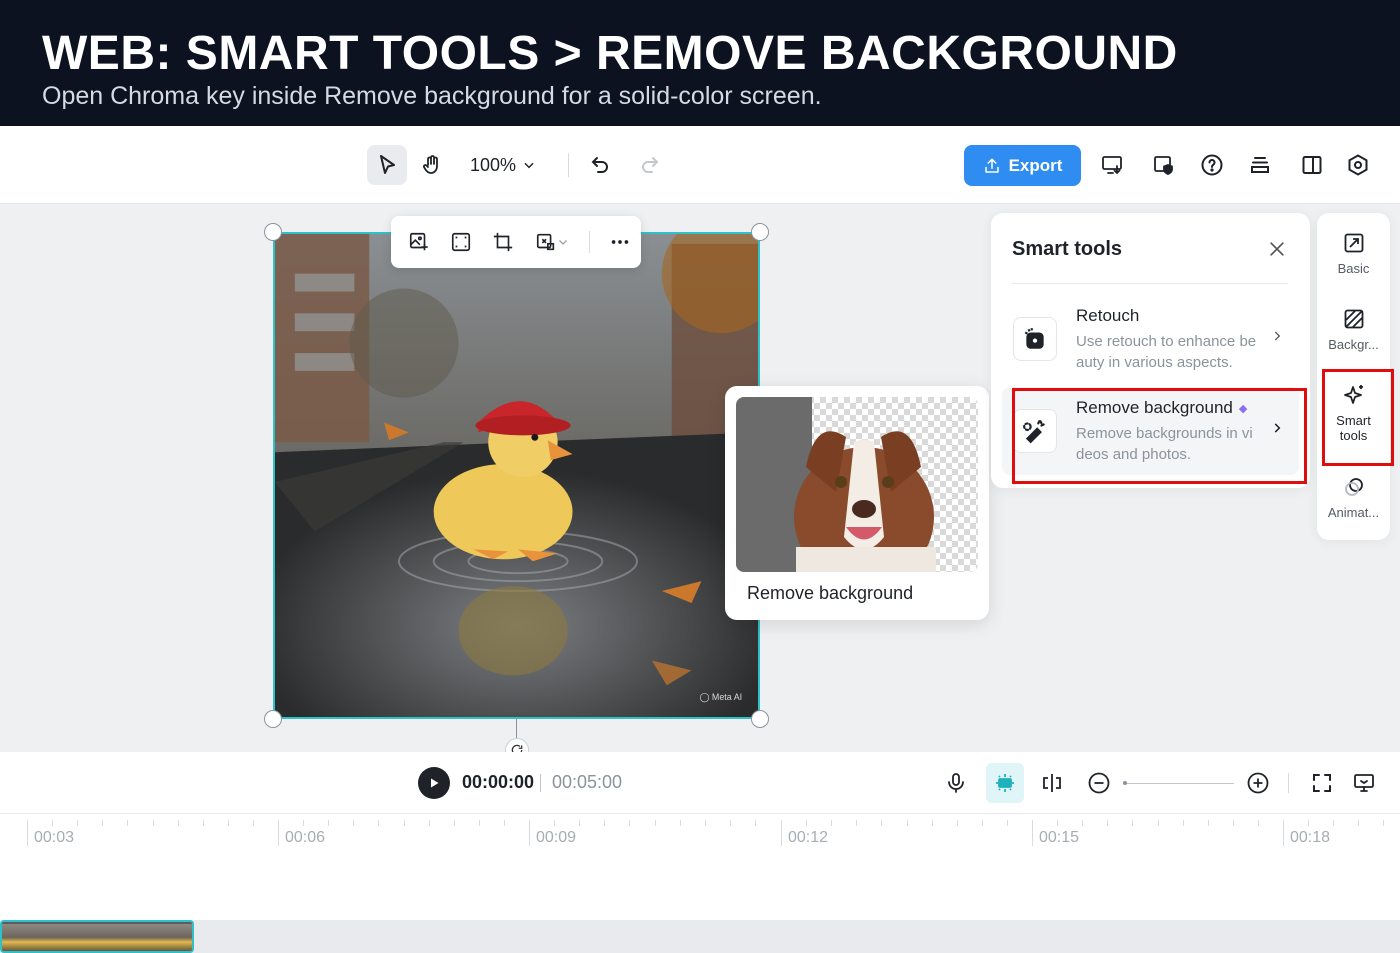 The image size is (1400, 953). I want to click on tick-label: 00:09, so click(556, 837).